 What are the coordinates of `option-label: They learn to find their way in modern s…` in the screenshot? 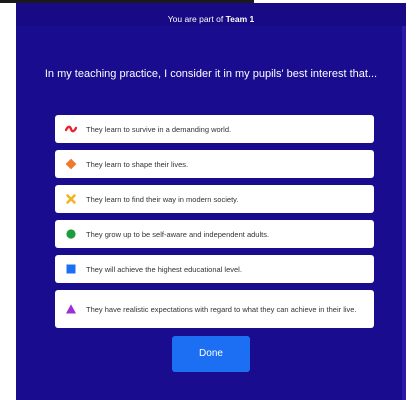 It's located at (162, 199).